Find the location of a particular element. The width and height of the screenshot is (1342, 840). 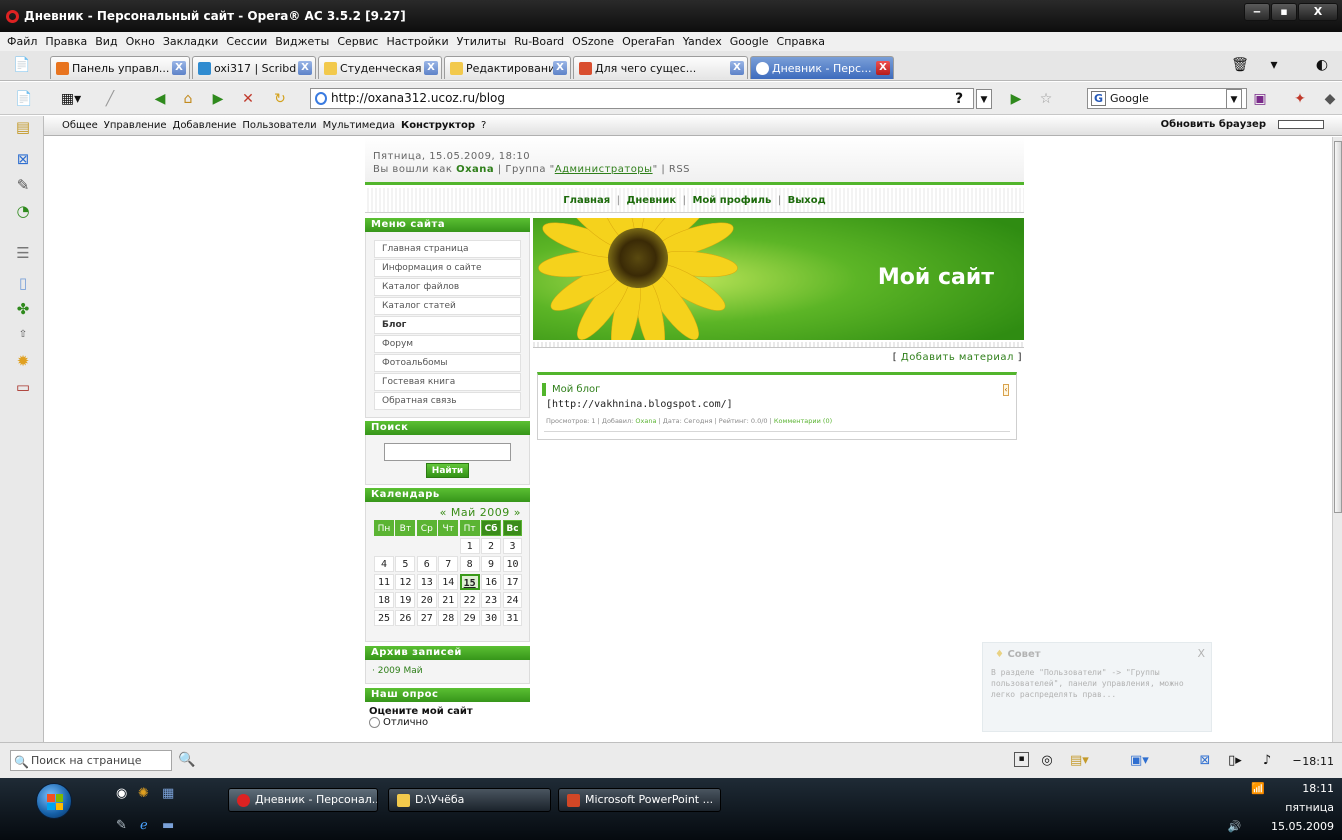

menu-item-blog: Блог is located at coordinates (447, 325).